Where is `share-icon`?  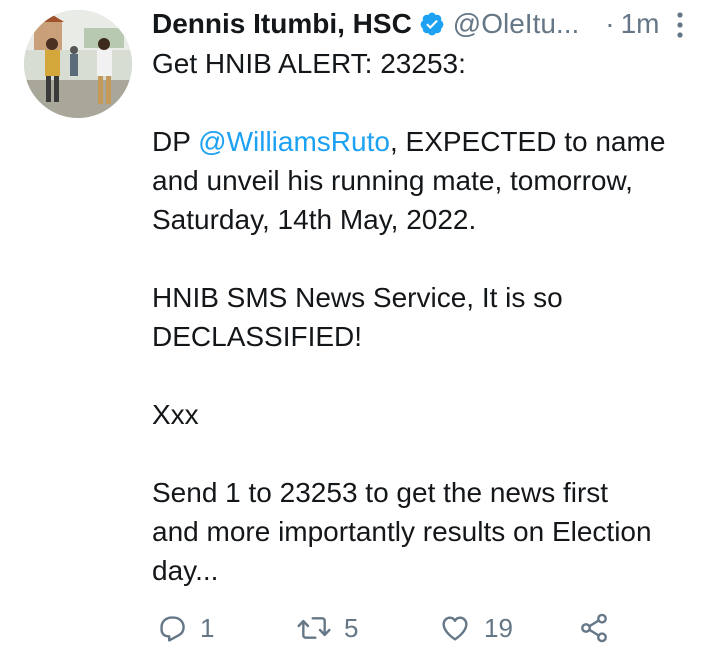 share-icon is located at coordinates (594, 628).